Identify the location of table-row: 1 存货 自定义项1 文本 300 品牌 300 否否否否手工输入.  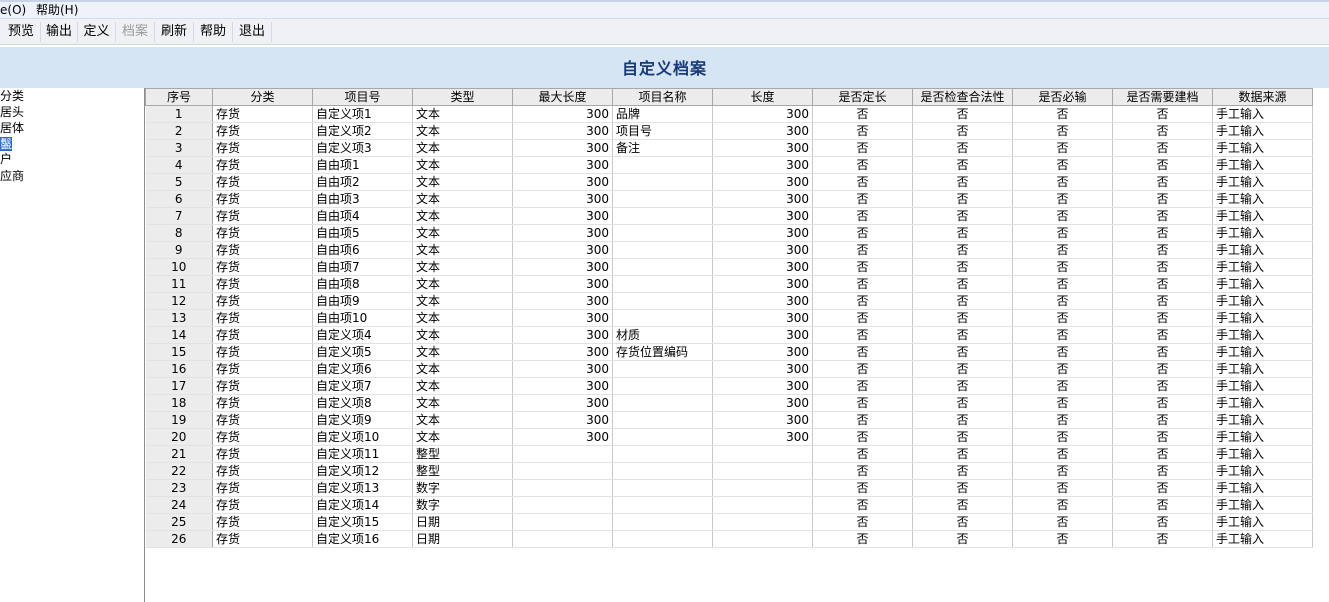
(729, 114).